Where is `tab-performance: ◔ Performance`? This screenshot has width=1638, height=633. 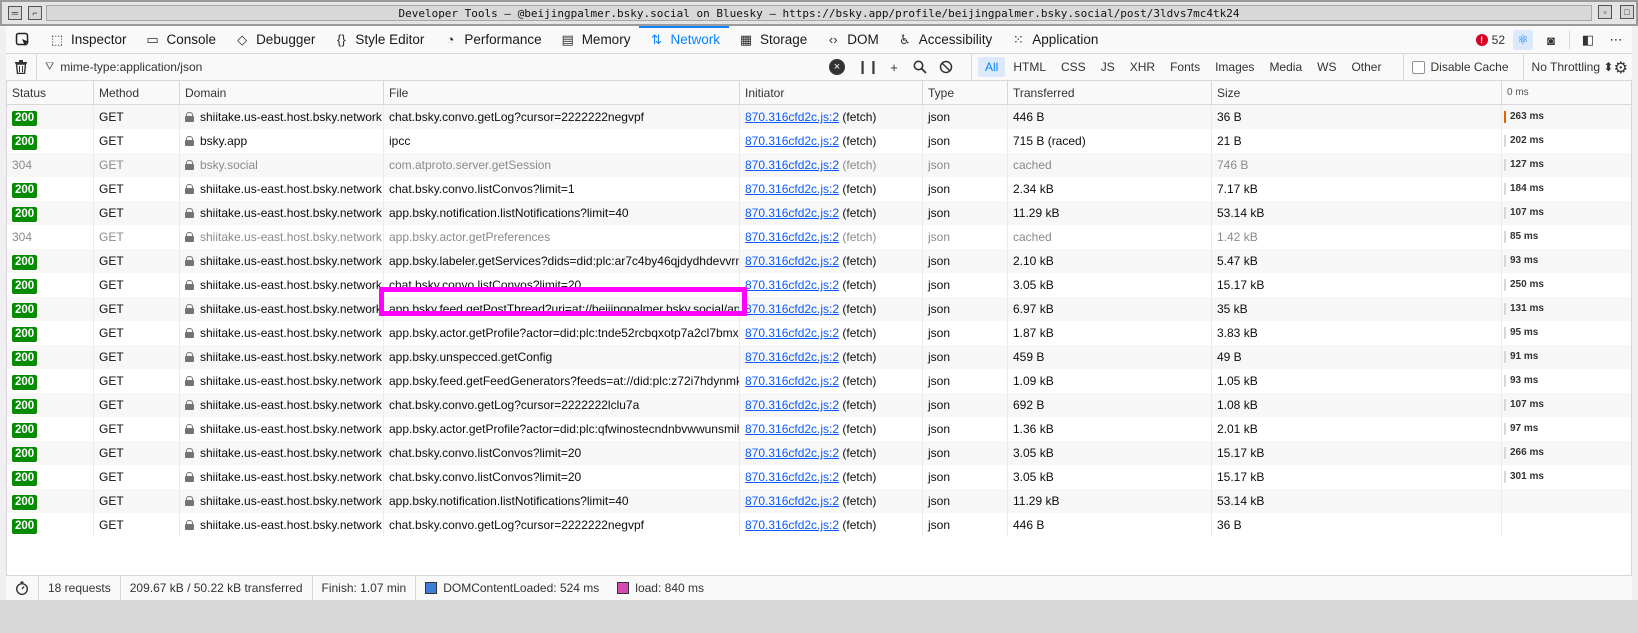 tab-performance: ◔ Performance is located at coordinates (491, 40).